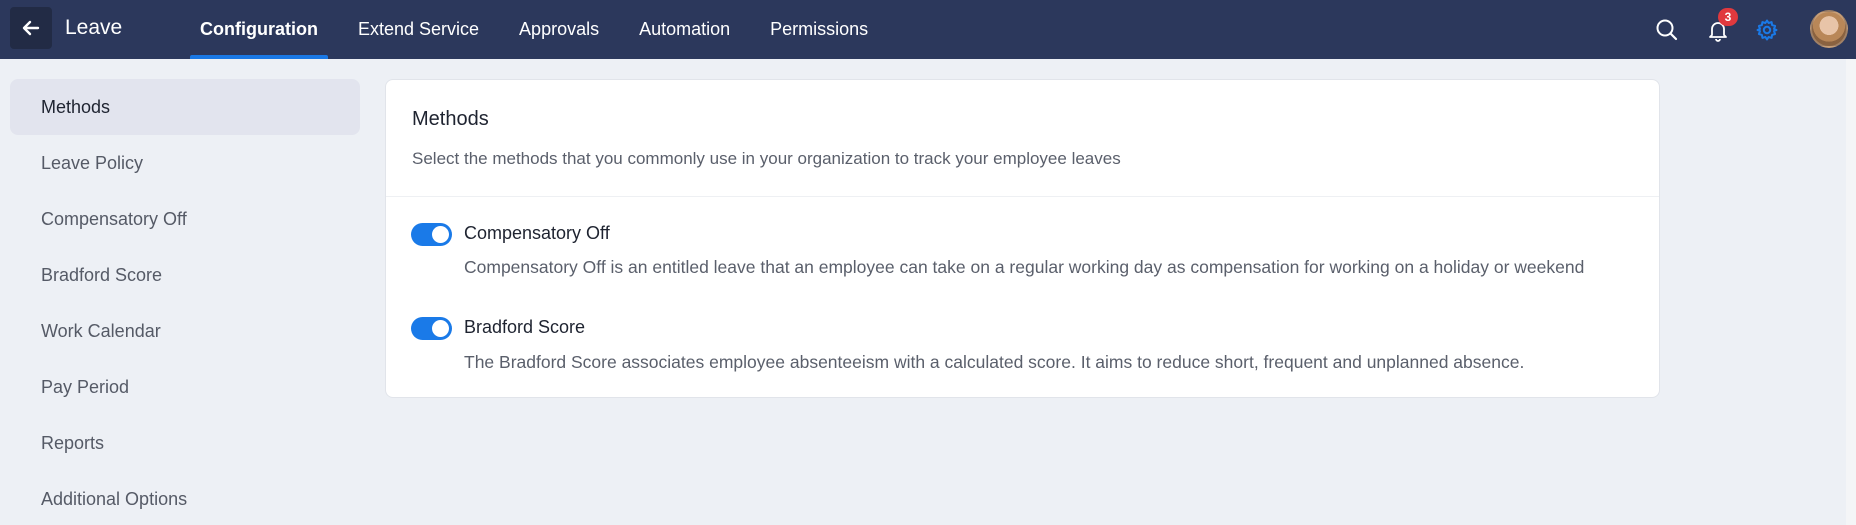  What do you see at coordinates (185, 498) in the screenshot?
I see `sidebar-item-additional-options: Additional Options` at bounding box center [185, 498].